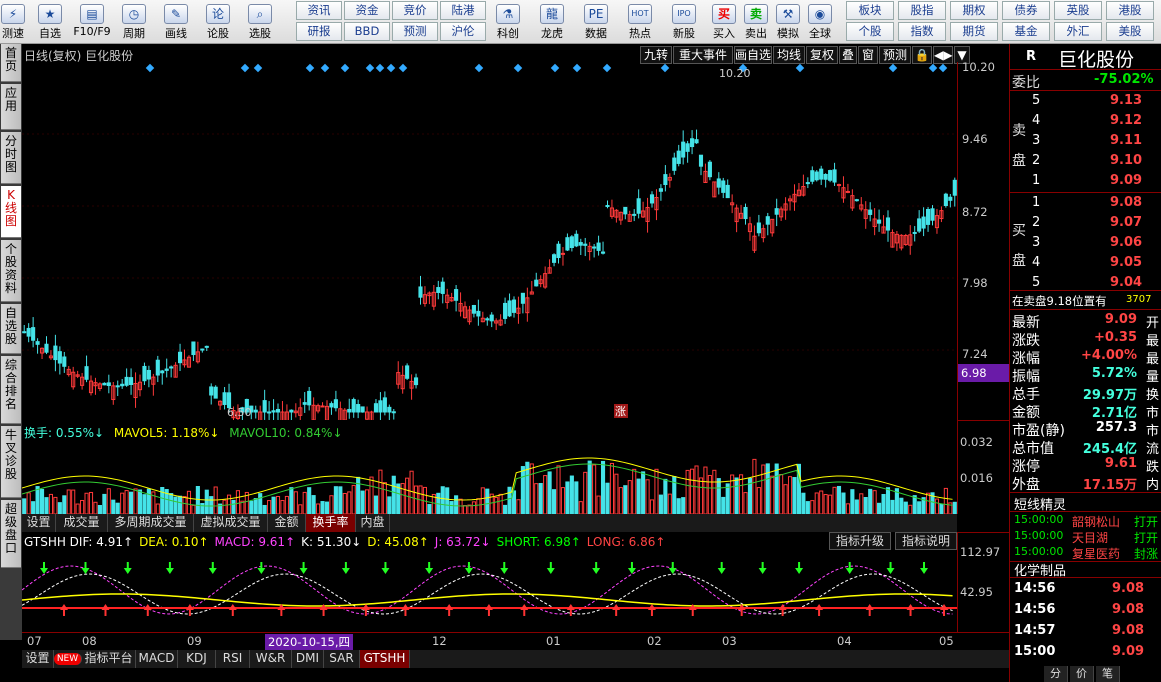 This screenshot has height=682, width=1161. I want to click on toolbar-chart-search-button: ⌕ 选股, so click(260, 22).